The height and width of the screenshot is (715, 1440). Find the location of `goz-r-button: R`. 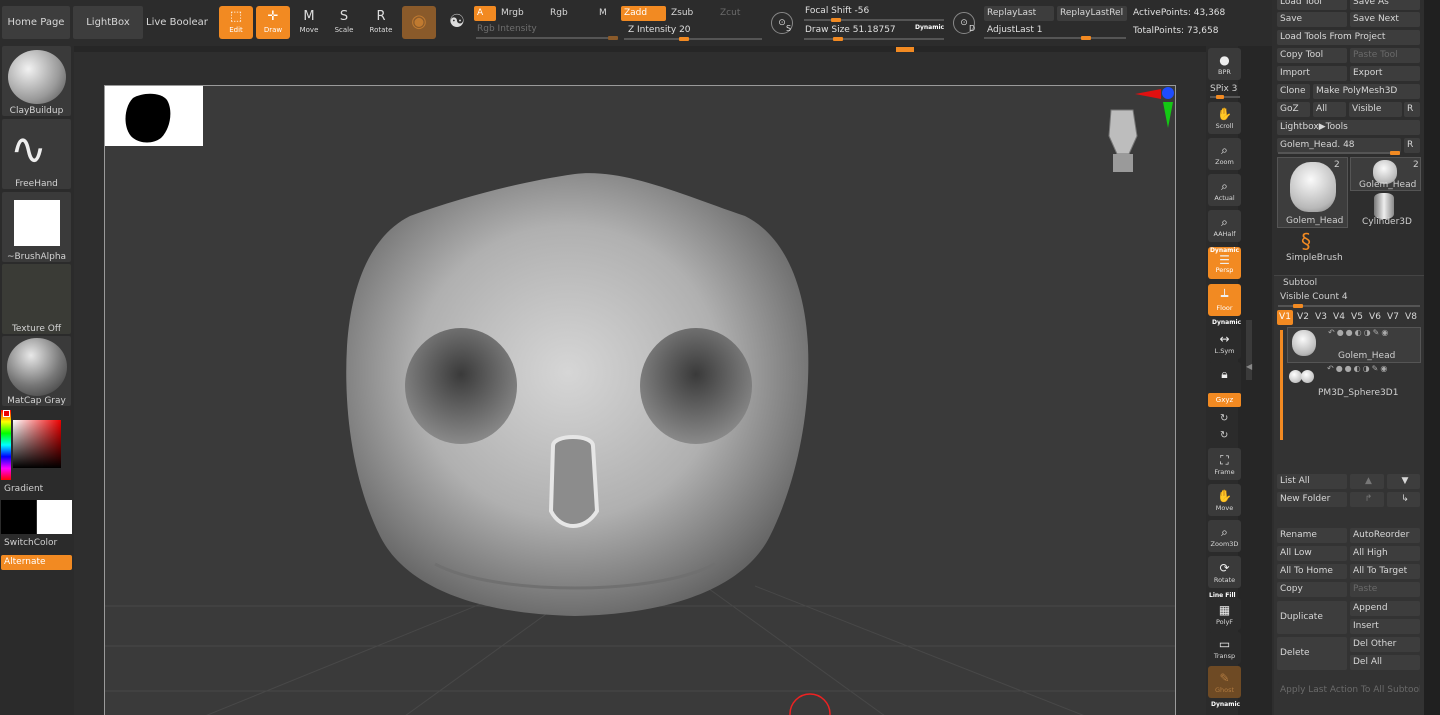

goz-r-button: R is located at coordinates (1412, 109).